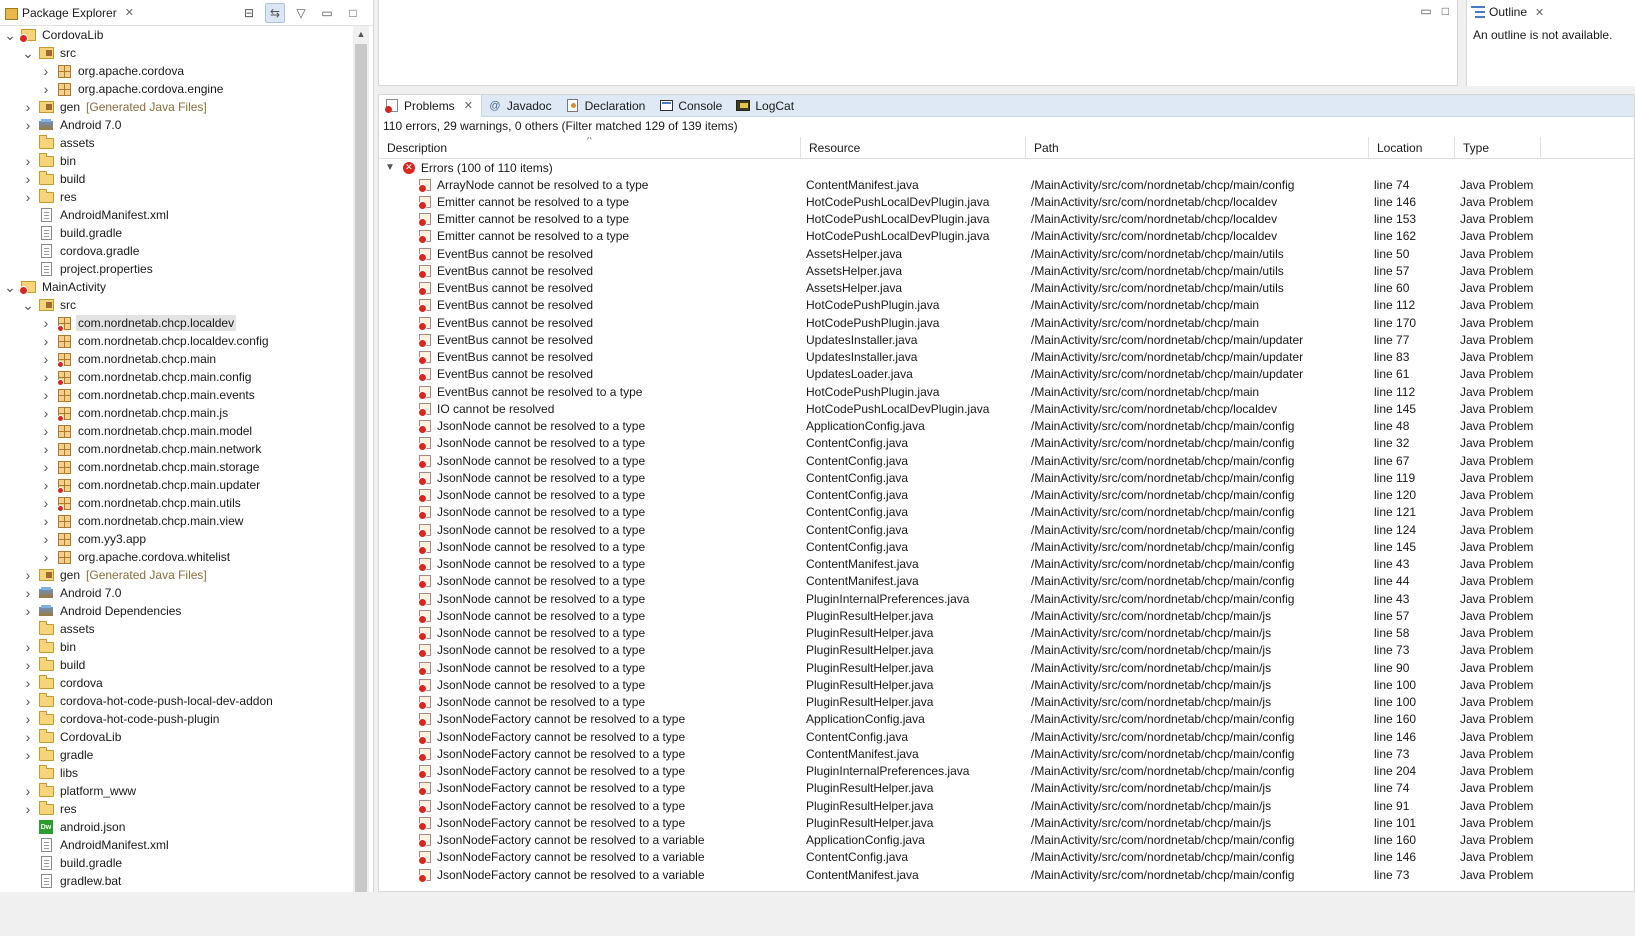 The width and height of the screenshot is (1635, 936). Describe the element at coordinates (361, 468) in the screenshot. I see `scrollbar-thumb` at that location.